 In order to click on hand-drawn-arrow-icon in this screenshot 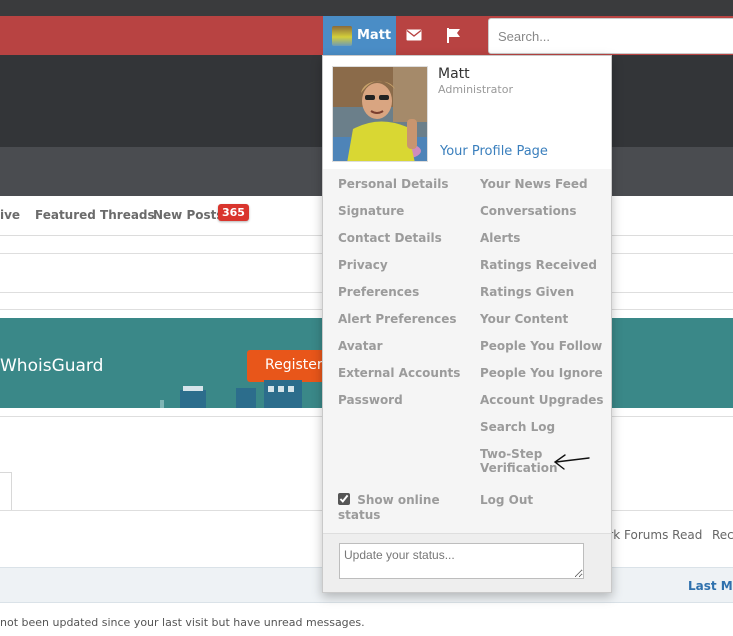, I will do `click(571, 462)`.